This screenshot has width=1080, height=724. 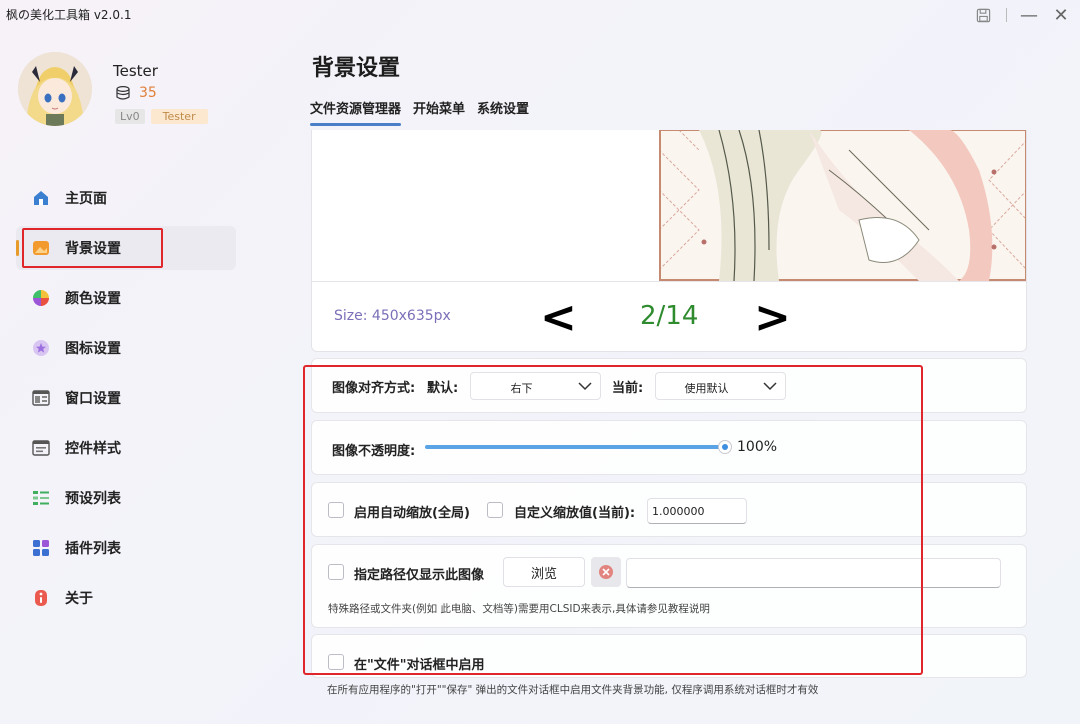 What do you see at coordinates (126, 198) in the screenshot?
I see `sidebar-item-home: 主页面` at bounding box center [126, 198].